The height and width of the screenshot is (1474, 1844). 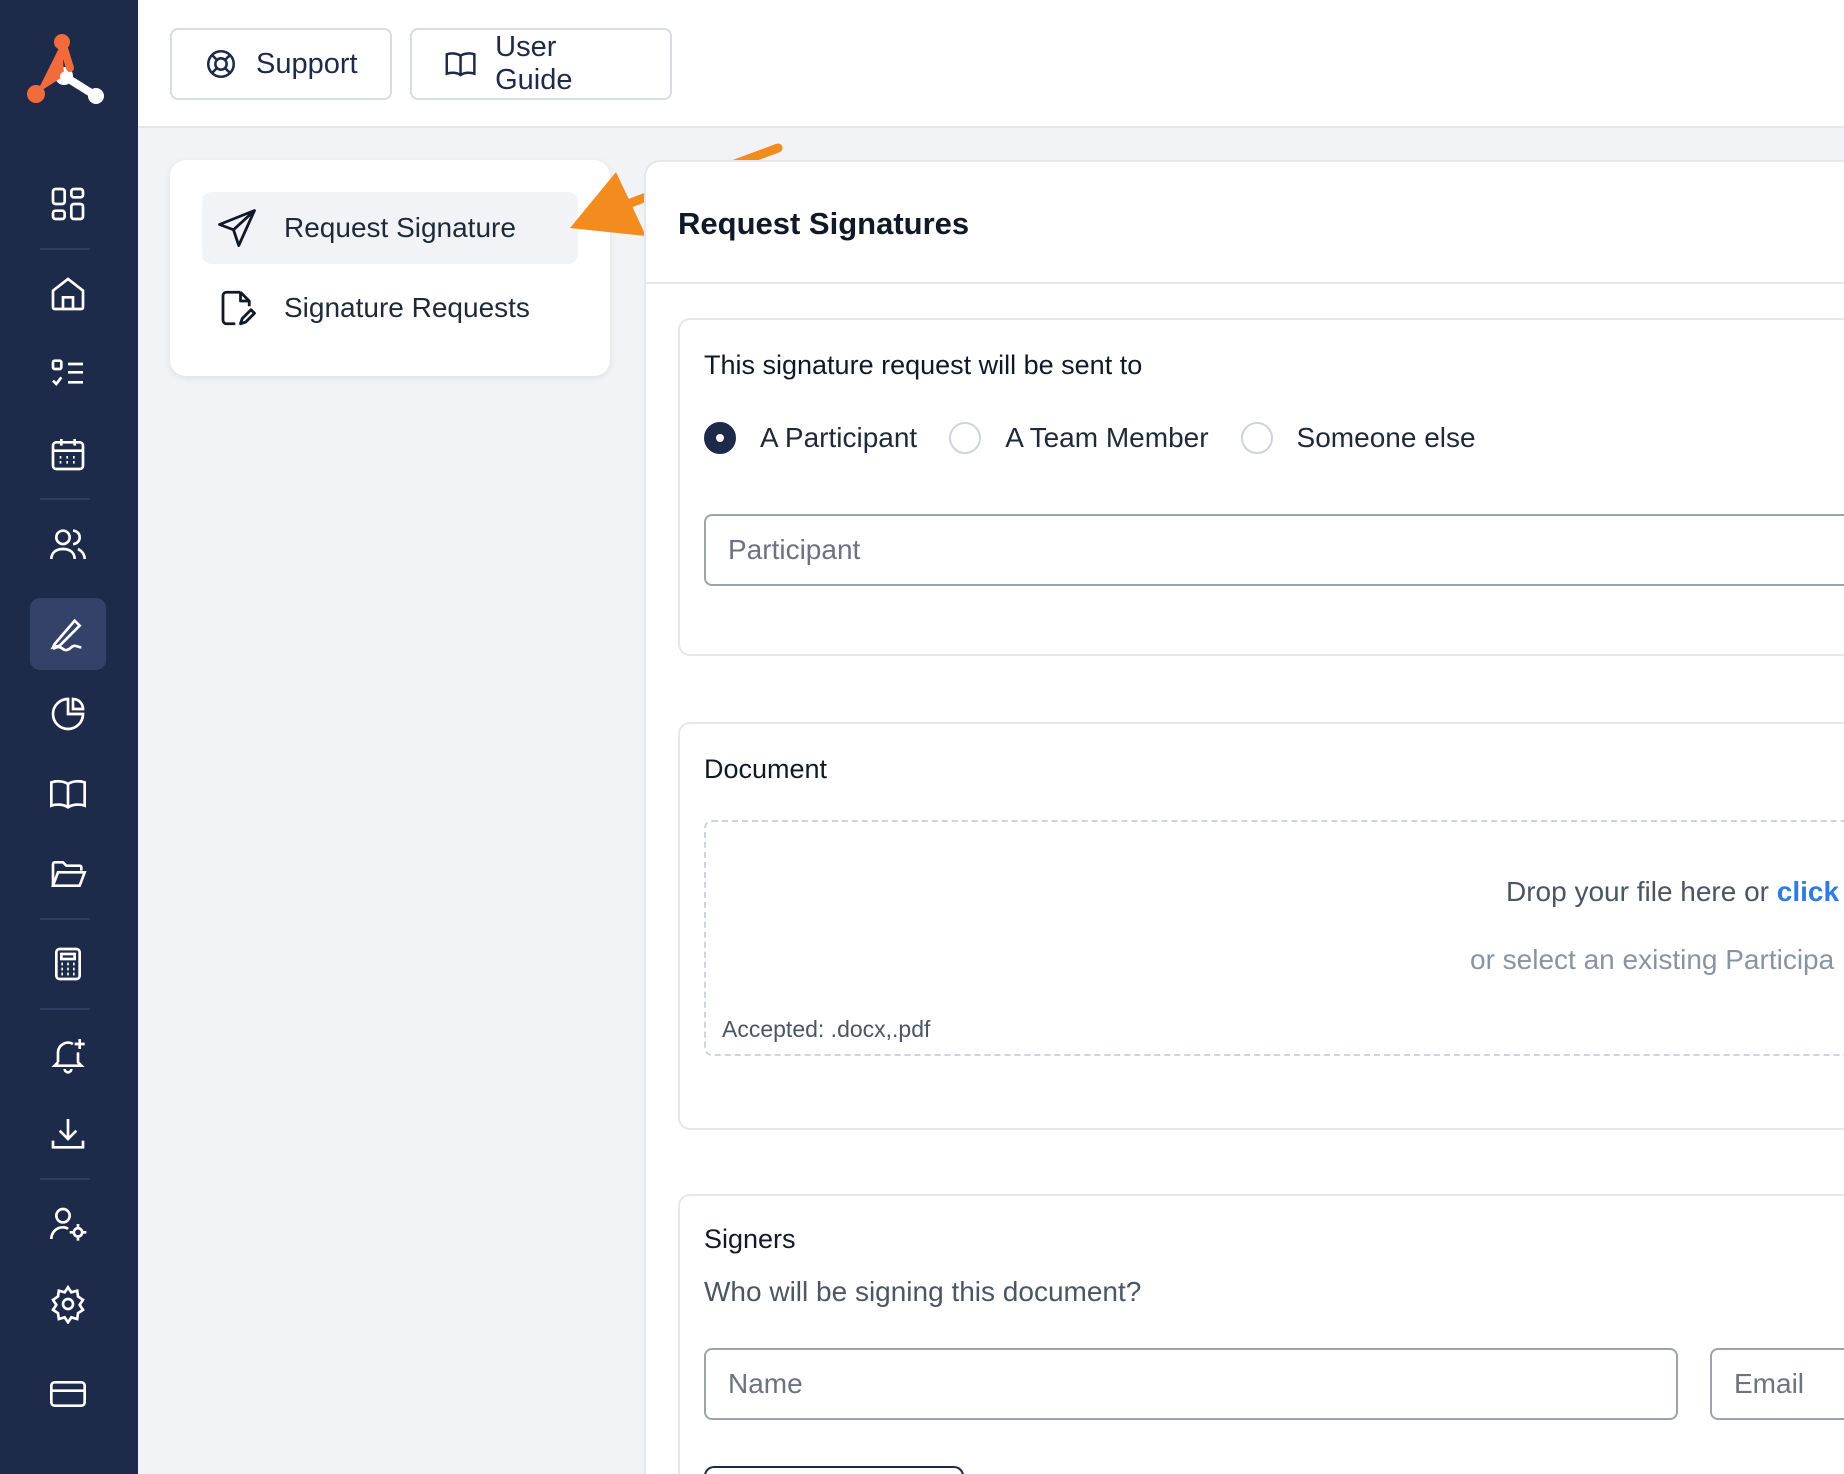 I want to click on nav-download, so click(x=68, y=1134).